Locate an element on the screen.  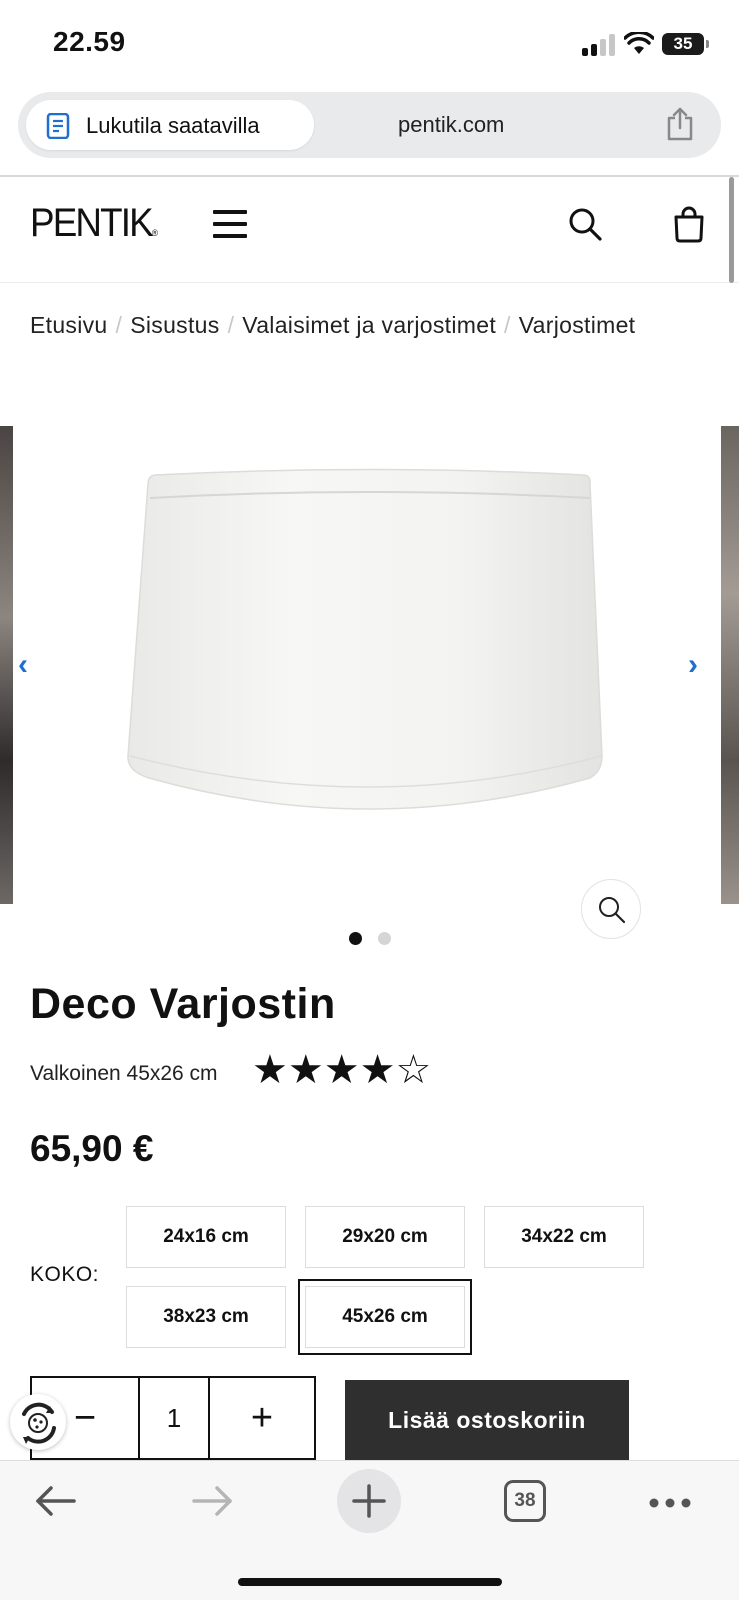
size-option: 29x20 cm is located at coordinates (385, 1237).